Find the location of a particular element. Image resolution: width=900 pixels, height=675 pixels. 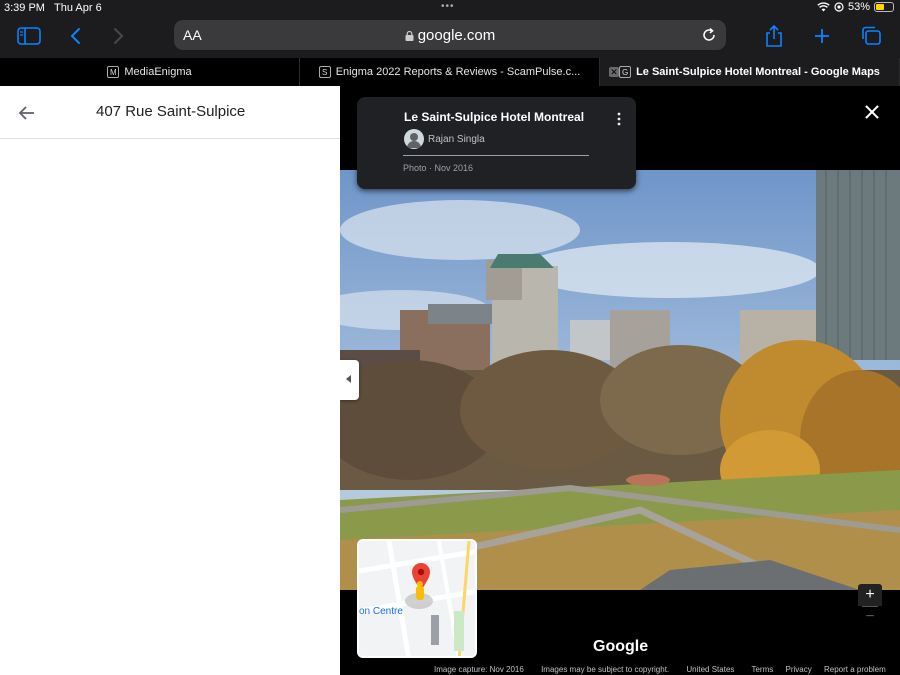

status-bar: 3:39 PM Thu Apr 6 ••• 53% is located at coordinates (450, 8).